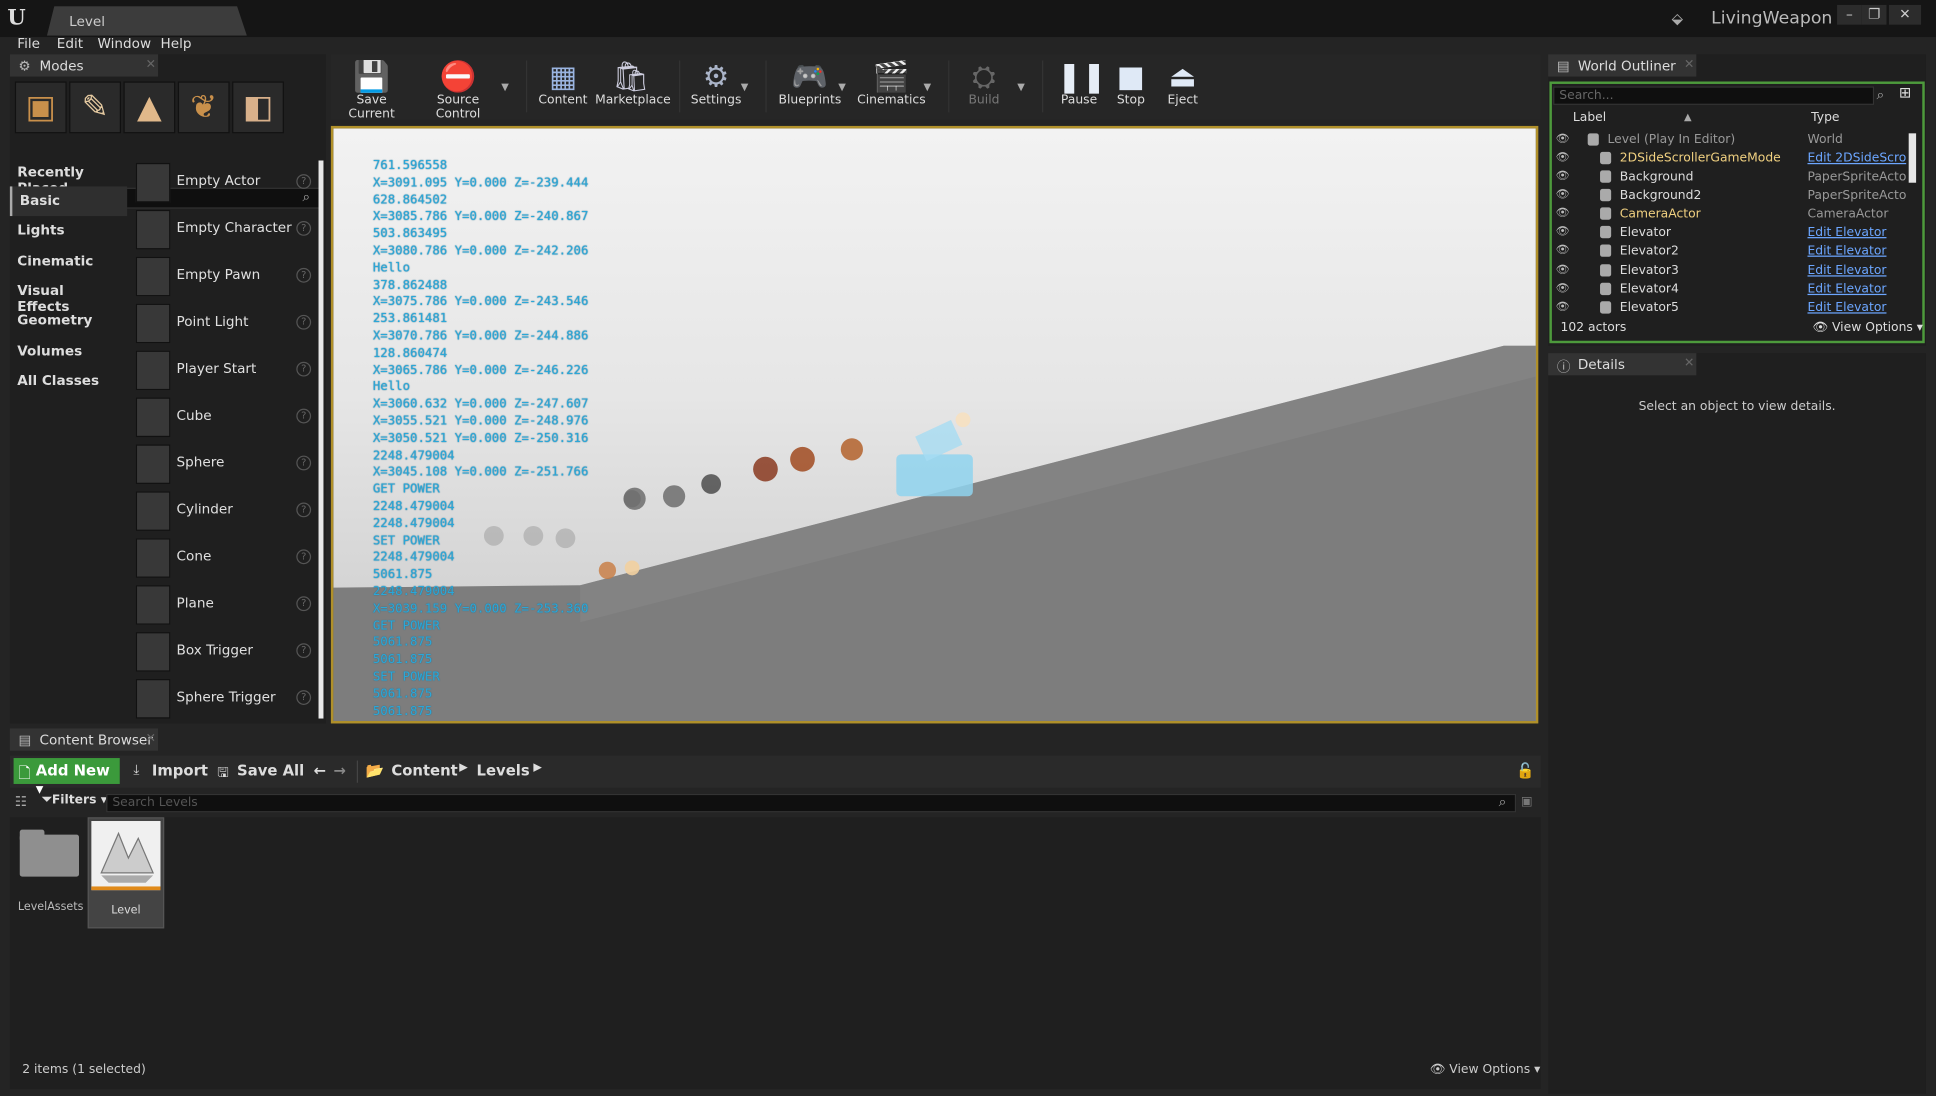  I want to click on tab-content-browser: Content Browser, so click(84, 739).